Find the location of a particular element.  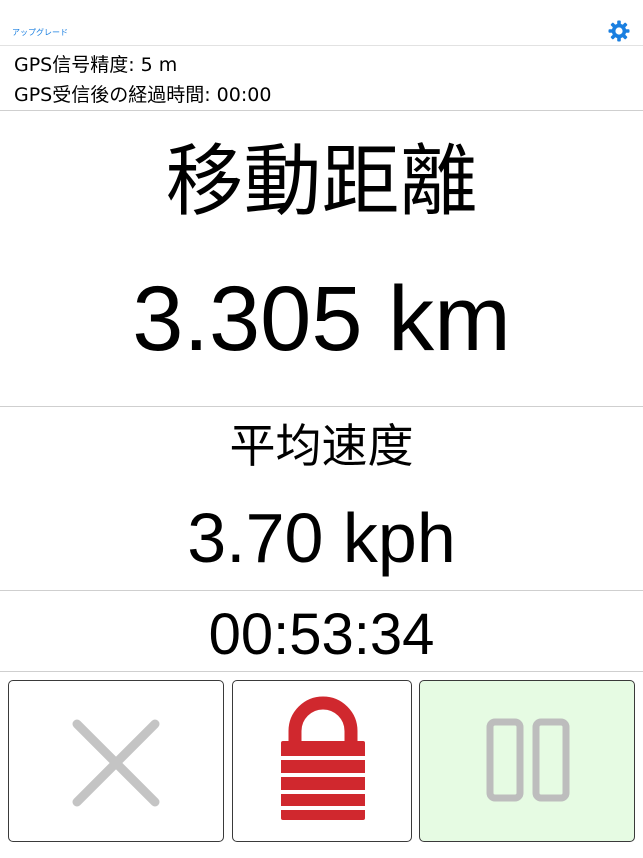

timer-section: 00:53:34 is located at coordinates (321, 632).